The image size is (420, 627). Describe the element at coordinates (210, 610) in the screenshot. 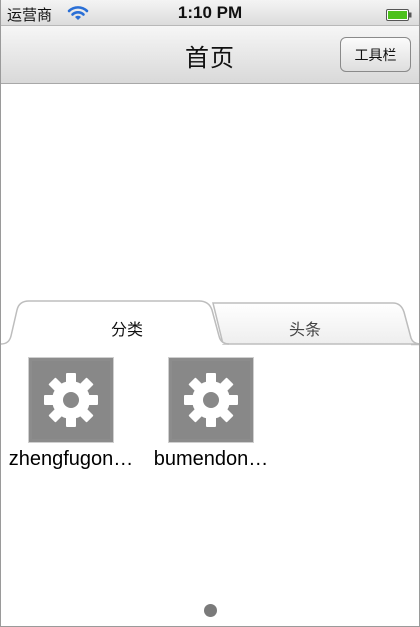

I see `page-indicator-dot` at that location.